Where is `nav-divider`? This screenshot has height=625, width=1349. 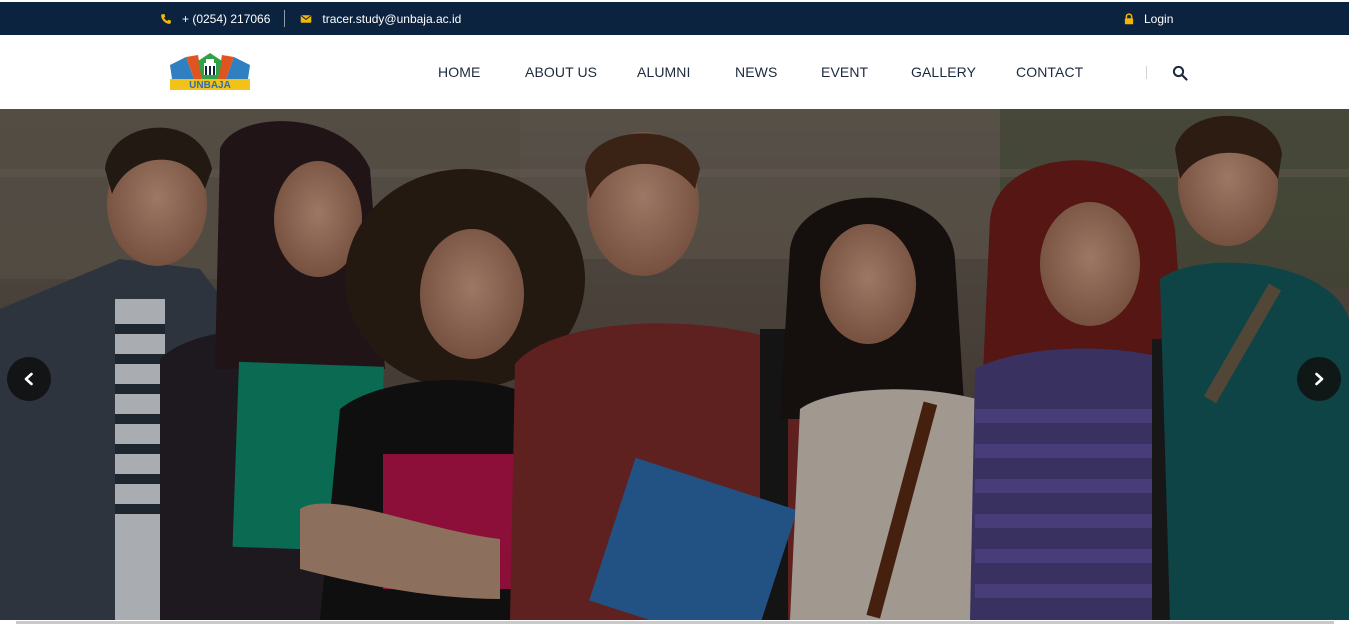
nav-divider is located at coordinates (1146, 72).